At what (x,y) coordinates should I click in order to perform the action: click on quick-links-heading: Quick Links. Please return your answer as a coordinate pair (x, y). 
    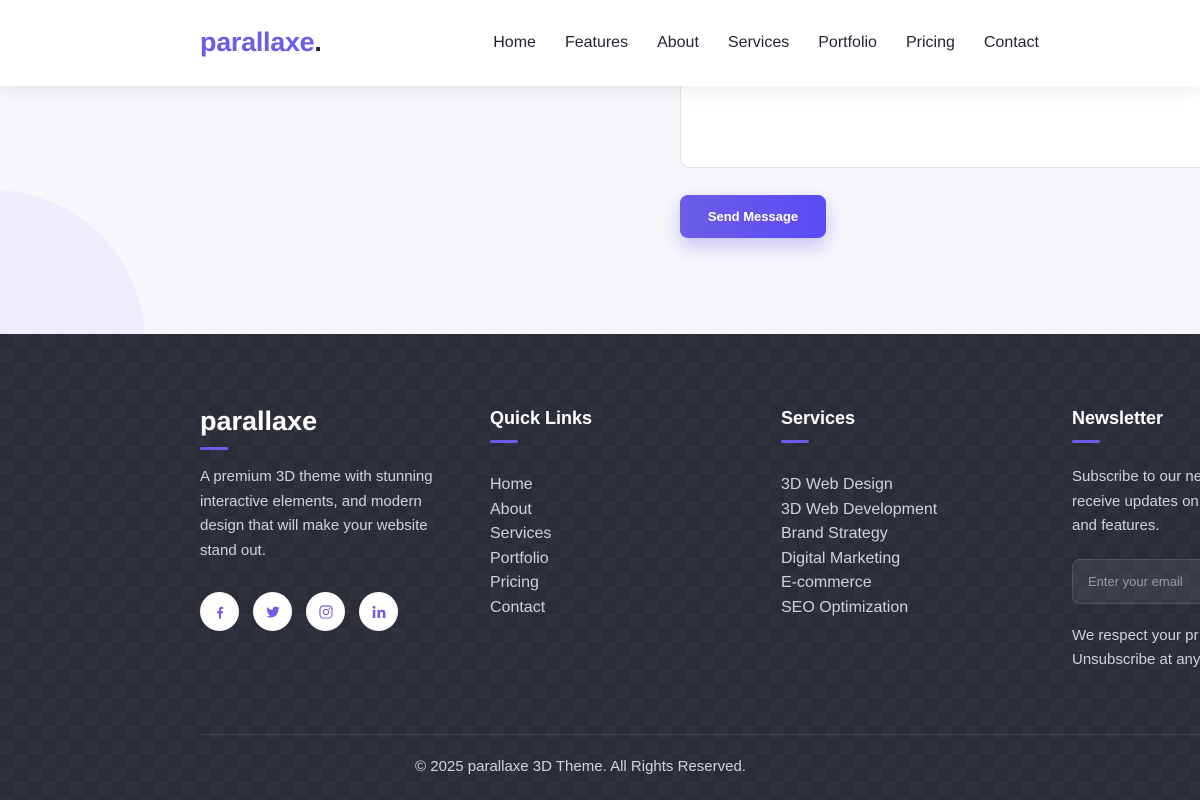
    Looking at the image, I should click on (541, 418).